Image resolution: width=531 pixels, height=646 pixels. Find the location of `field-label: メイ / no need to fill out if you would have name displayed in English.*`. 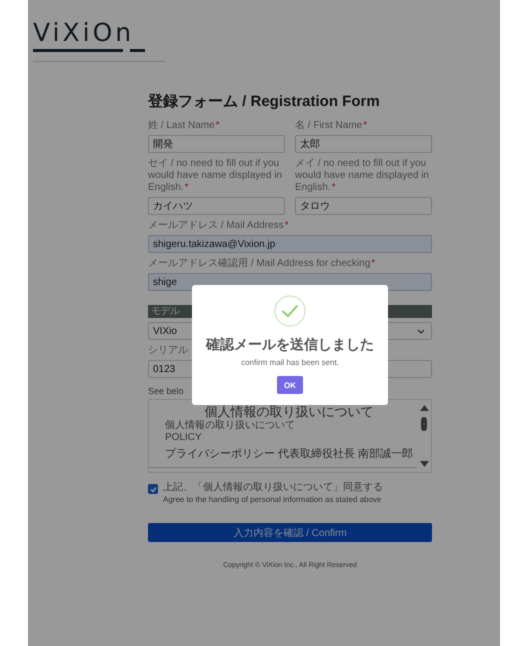

field-label: メイ / no need to fill out if you would have name displayed in English.* is located at coordinates (362, 176).